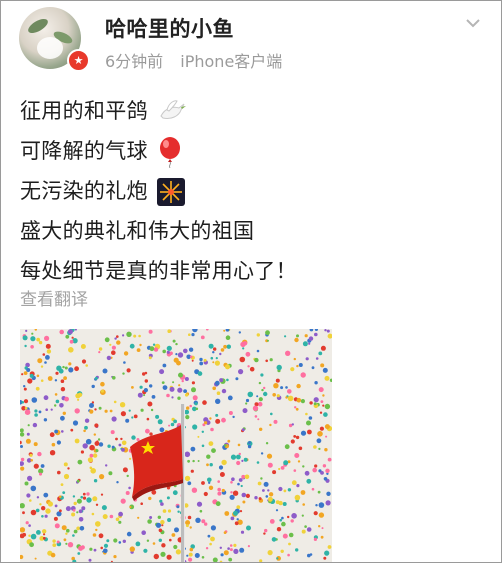 This screenshot has height=563, width=502. Describe the element at coordinates (170, 192) in the screenshot. I see `fireworks-icon` at that location.